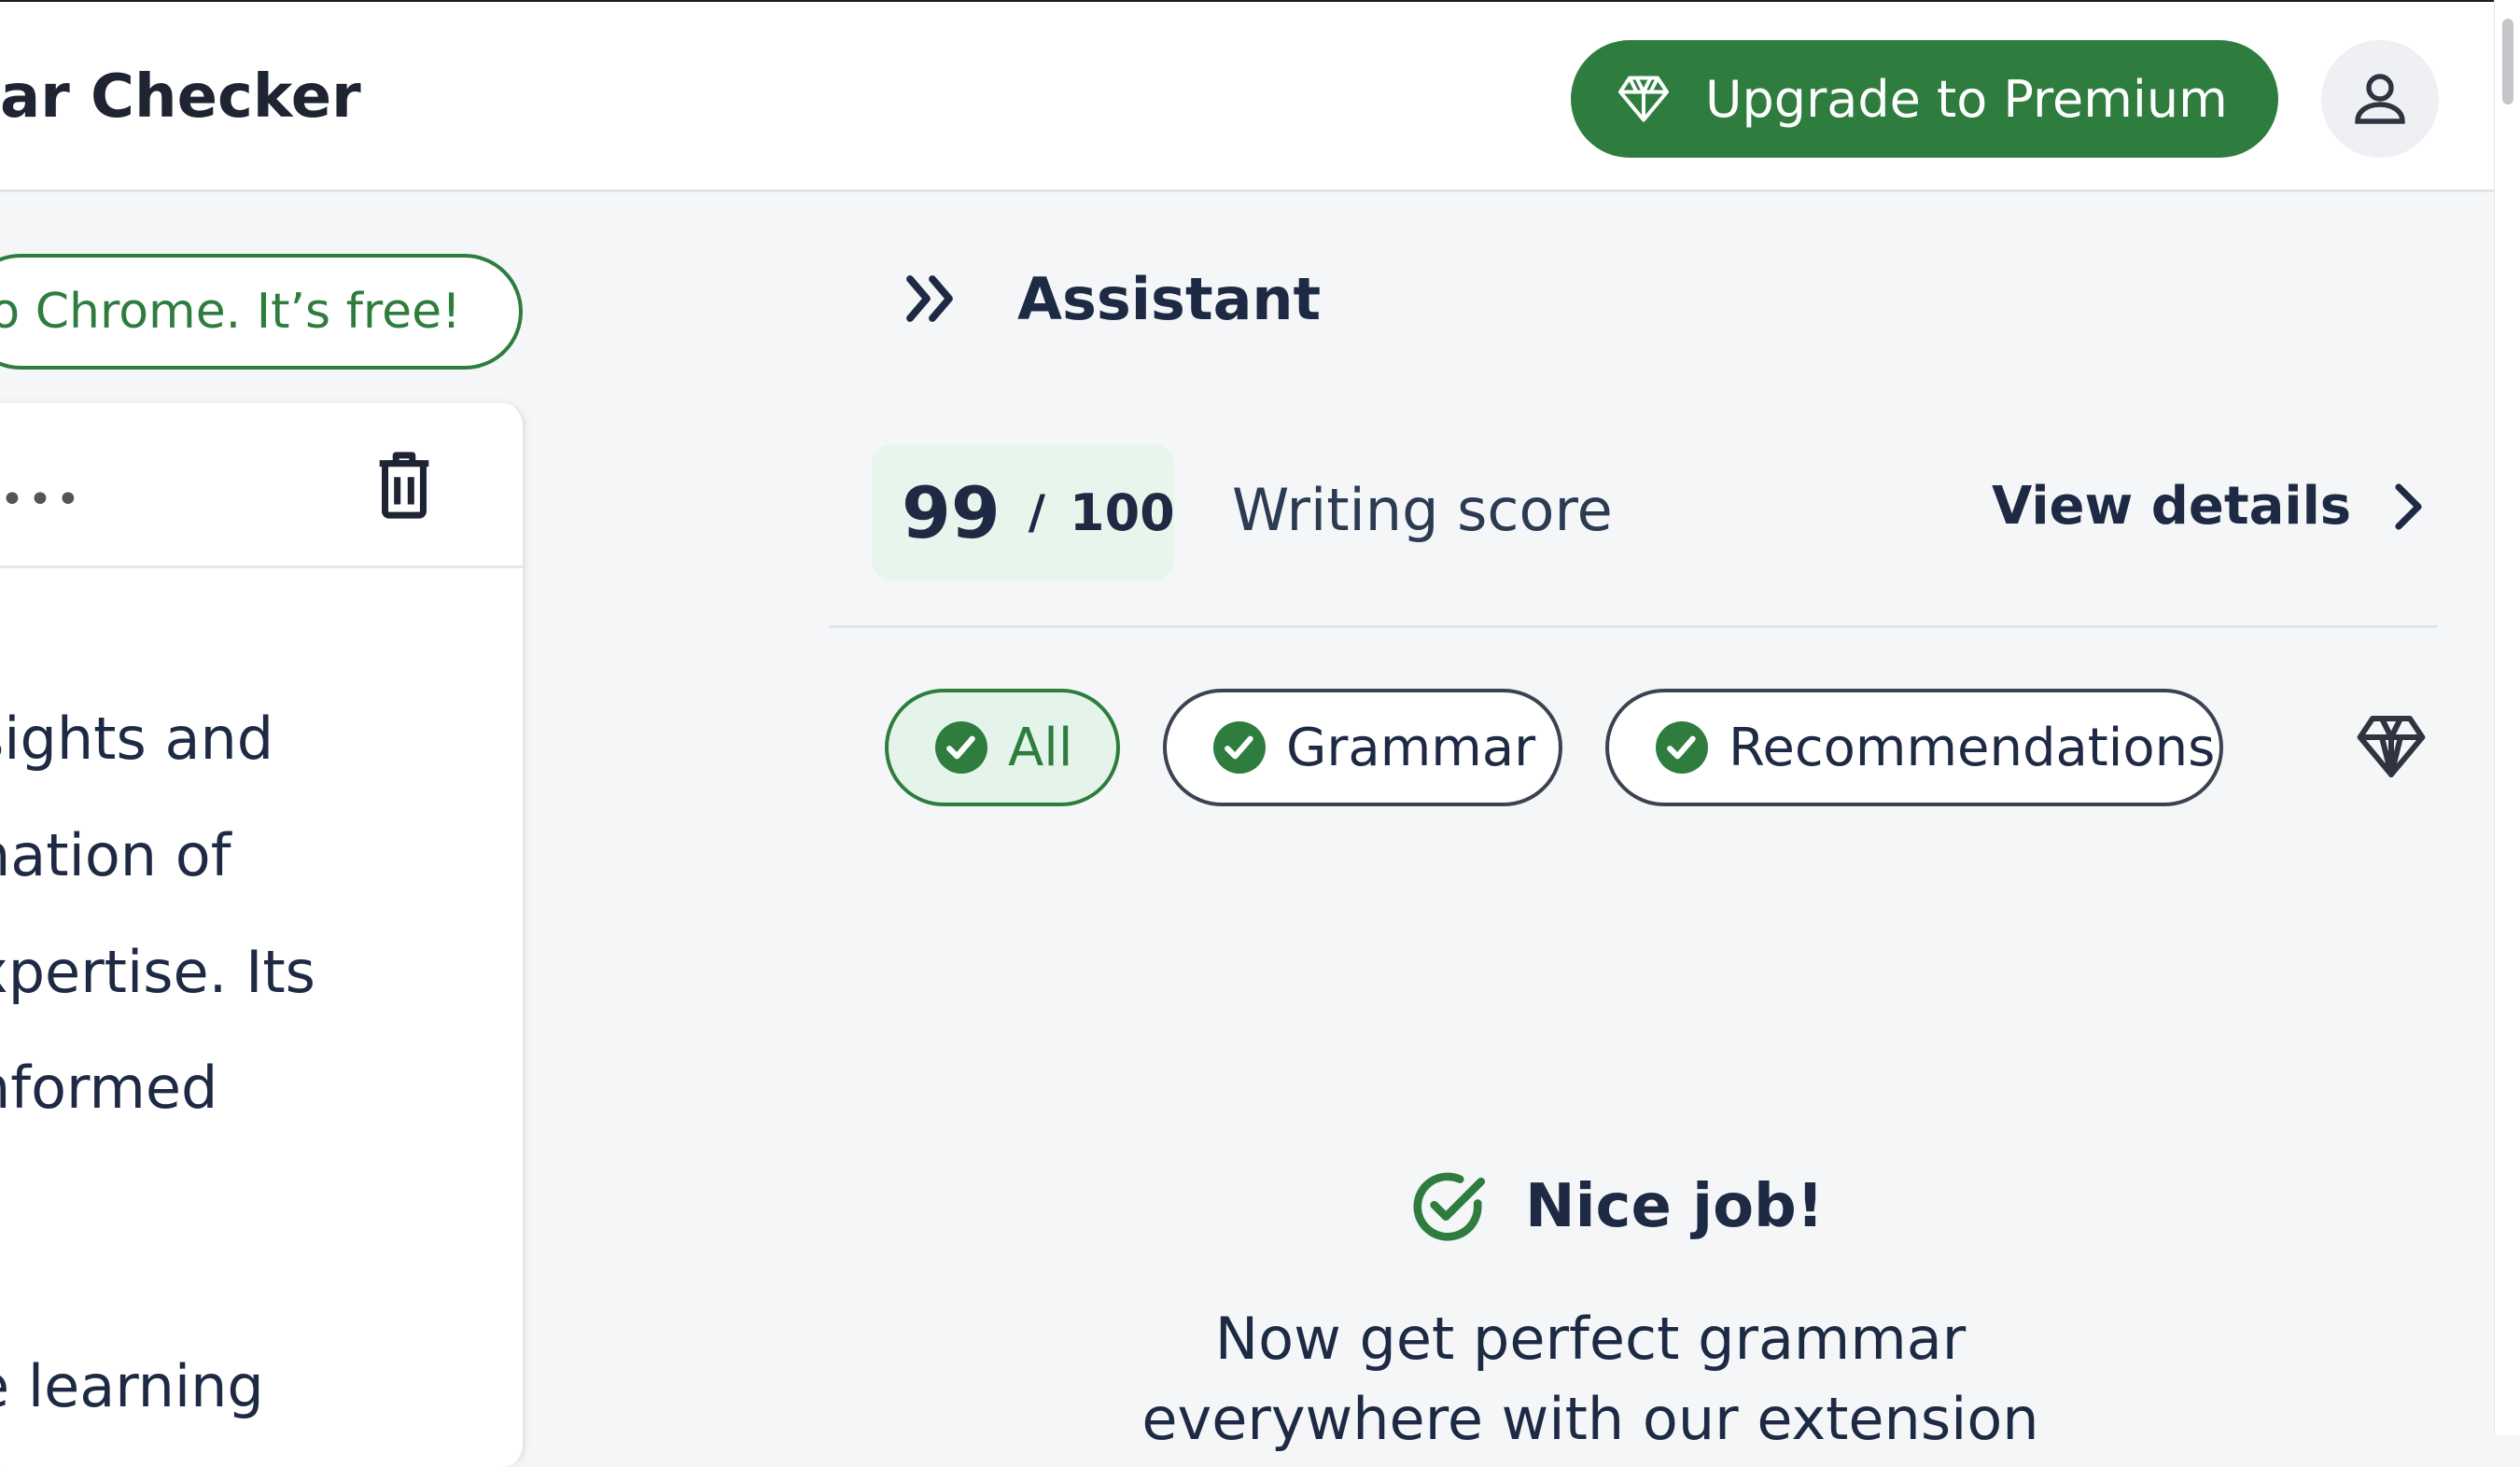 The image size is (2520, 1467). What do you see at coordinates (2507, 717) in the screenshot?
I see `page-scrollbar` at bounding box center [2507, 717].